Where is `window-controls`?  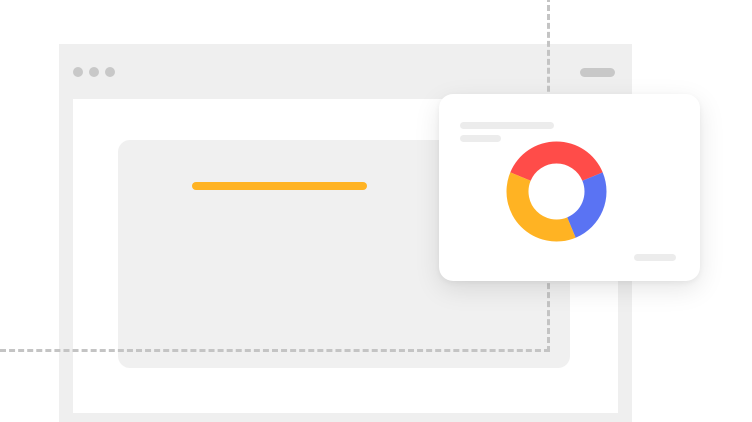 window-controls is located at coordinates (94, 72).